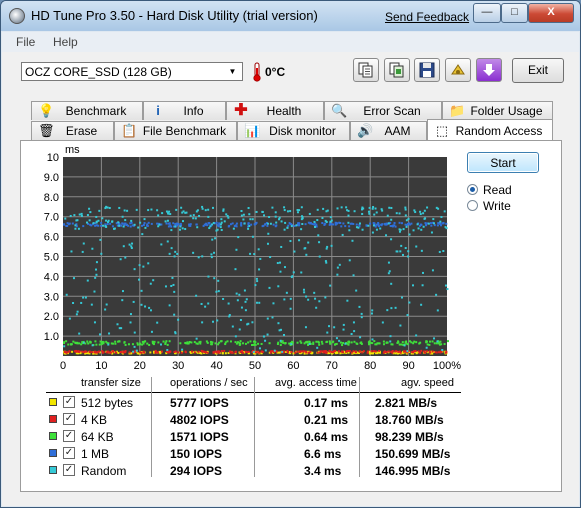 The image size is (581, 508). Describe the element at coordinates (175, 130) in the screenshot. I see `tab-file-benchmark: 📋 File Benchmark` at that location.